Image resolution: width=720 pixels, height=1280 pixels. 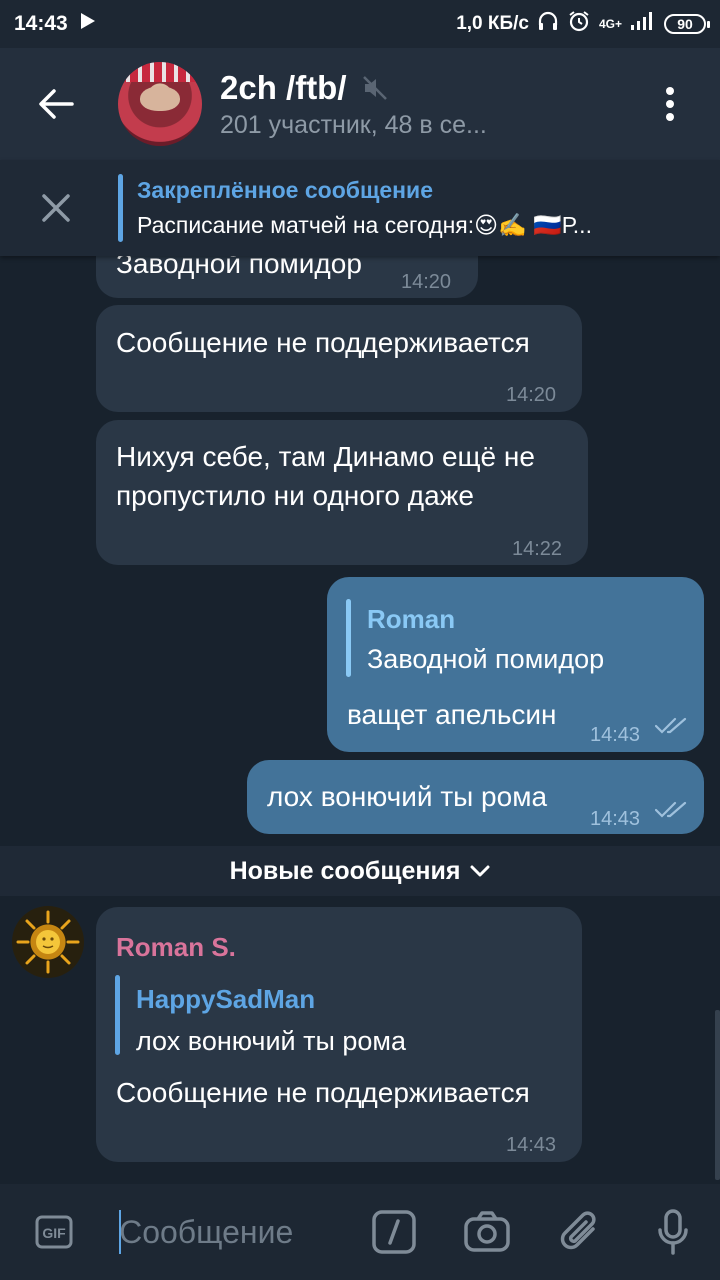 I want to click on chat-title: 2ch /ftb/, so click(x=283, y=87).